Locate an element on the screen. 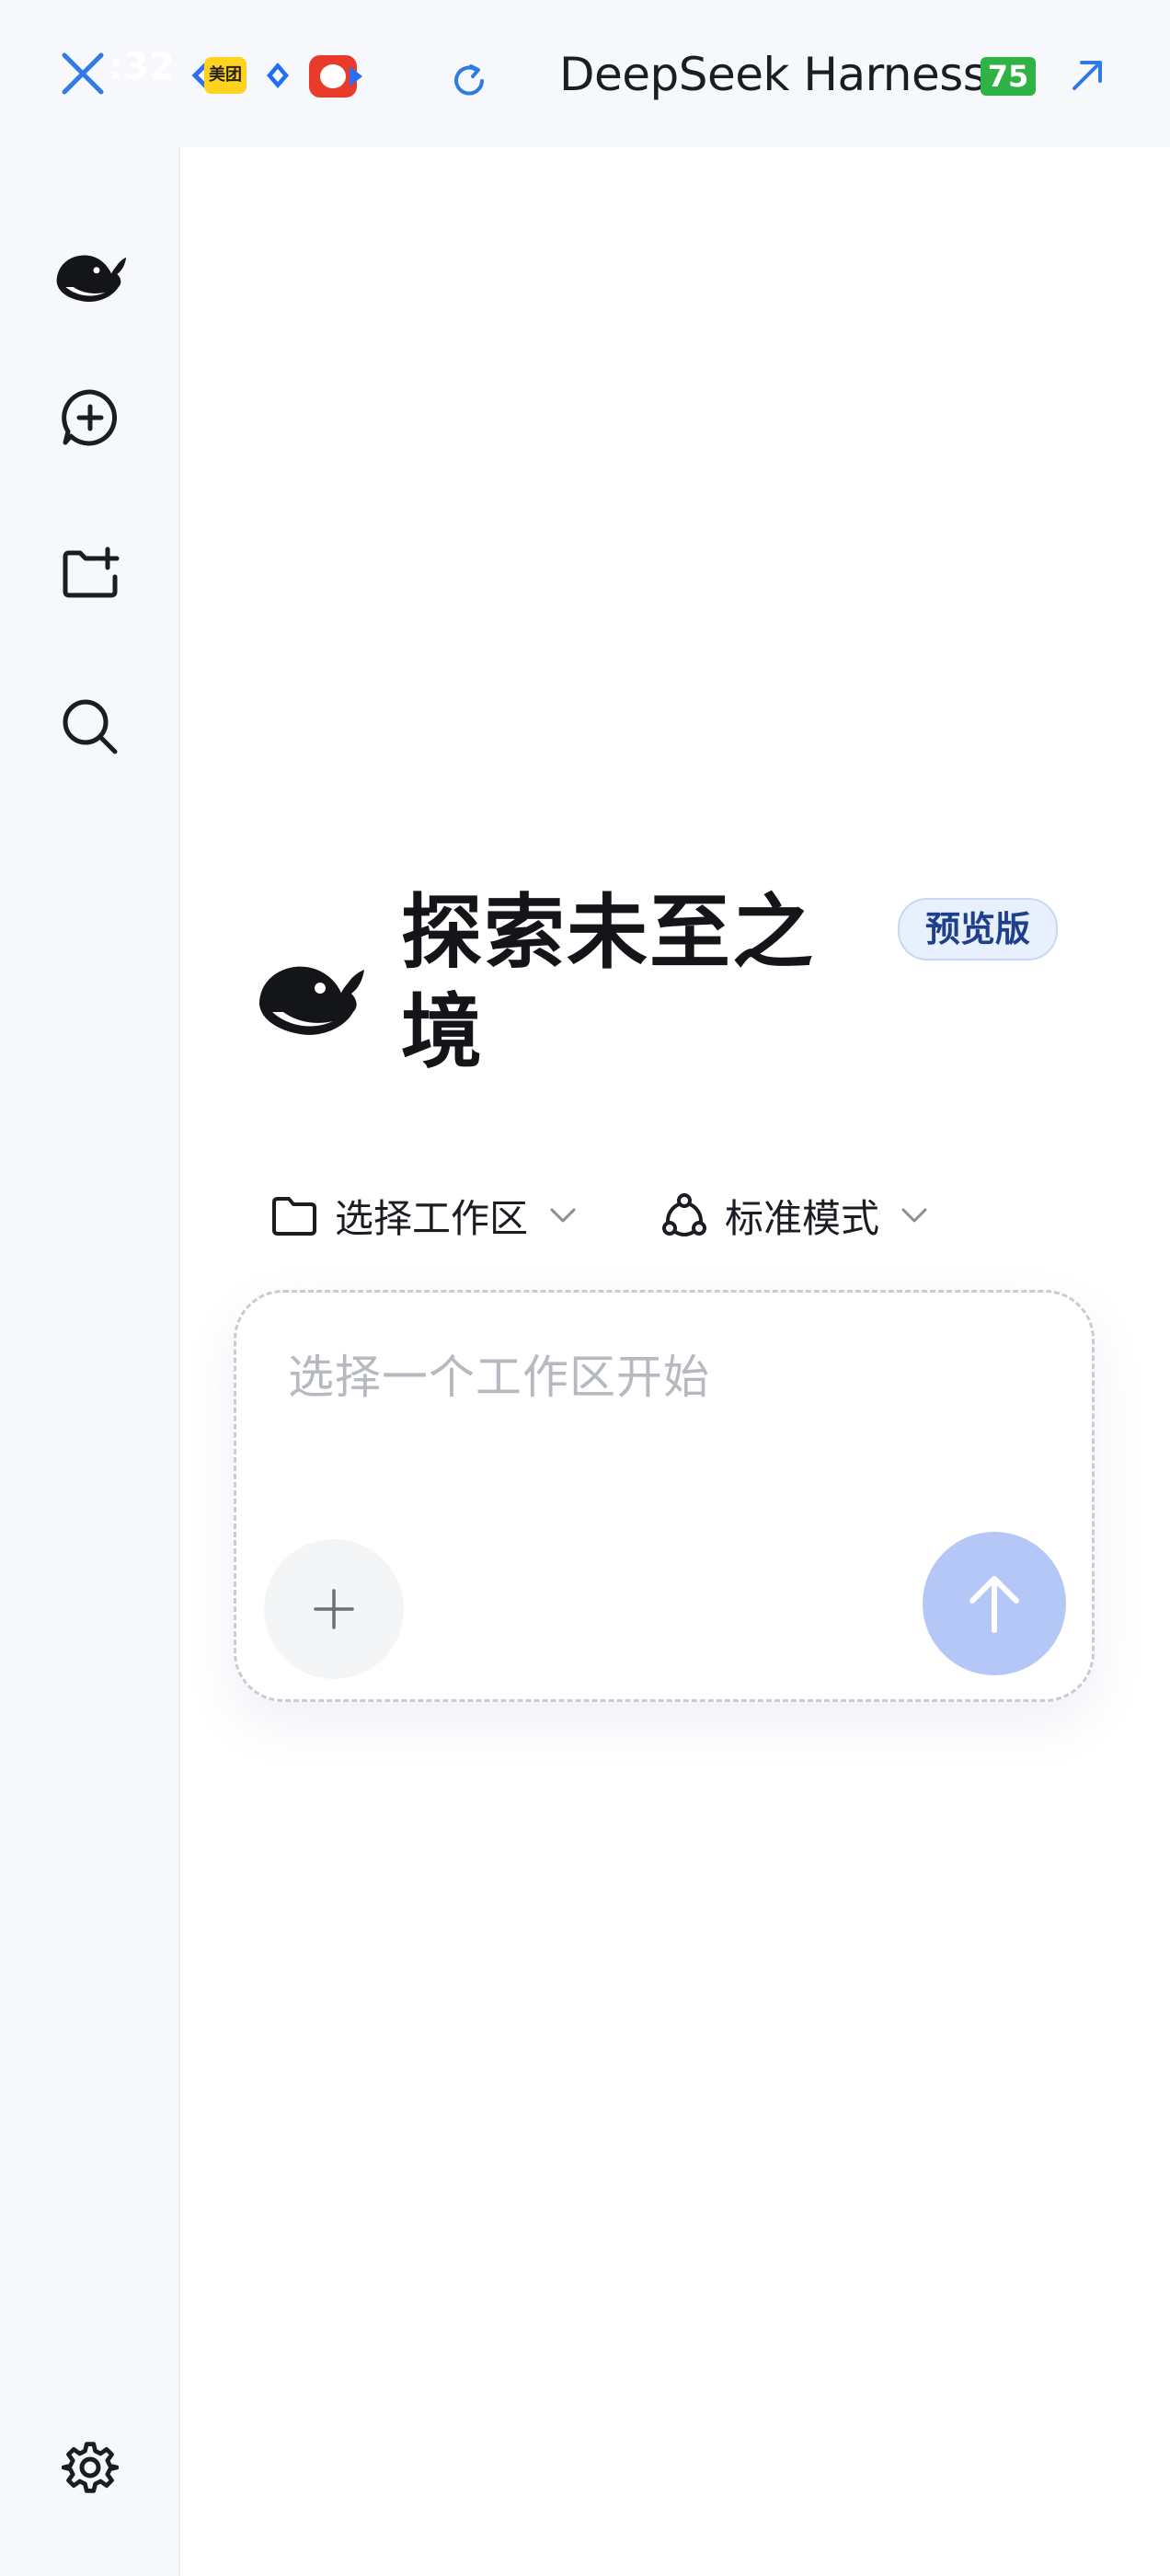 The image size is (1170, 2576). search-icon is located at coordinates (90, 726).